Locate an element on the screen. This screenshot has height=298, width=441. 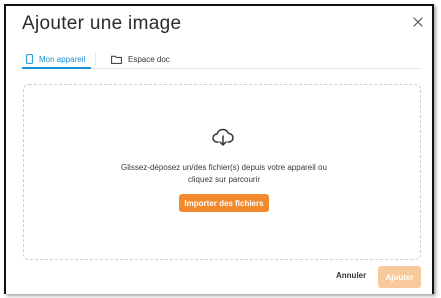
tab-espace-doc: Espace doc is located at coordinates (140, 59).